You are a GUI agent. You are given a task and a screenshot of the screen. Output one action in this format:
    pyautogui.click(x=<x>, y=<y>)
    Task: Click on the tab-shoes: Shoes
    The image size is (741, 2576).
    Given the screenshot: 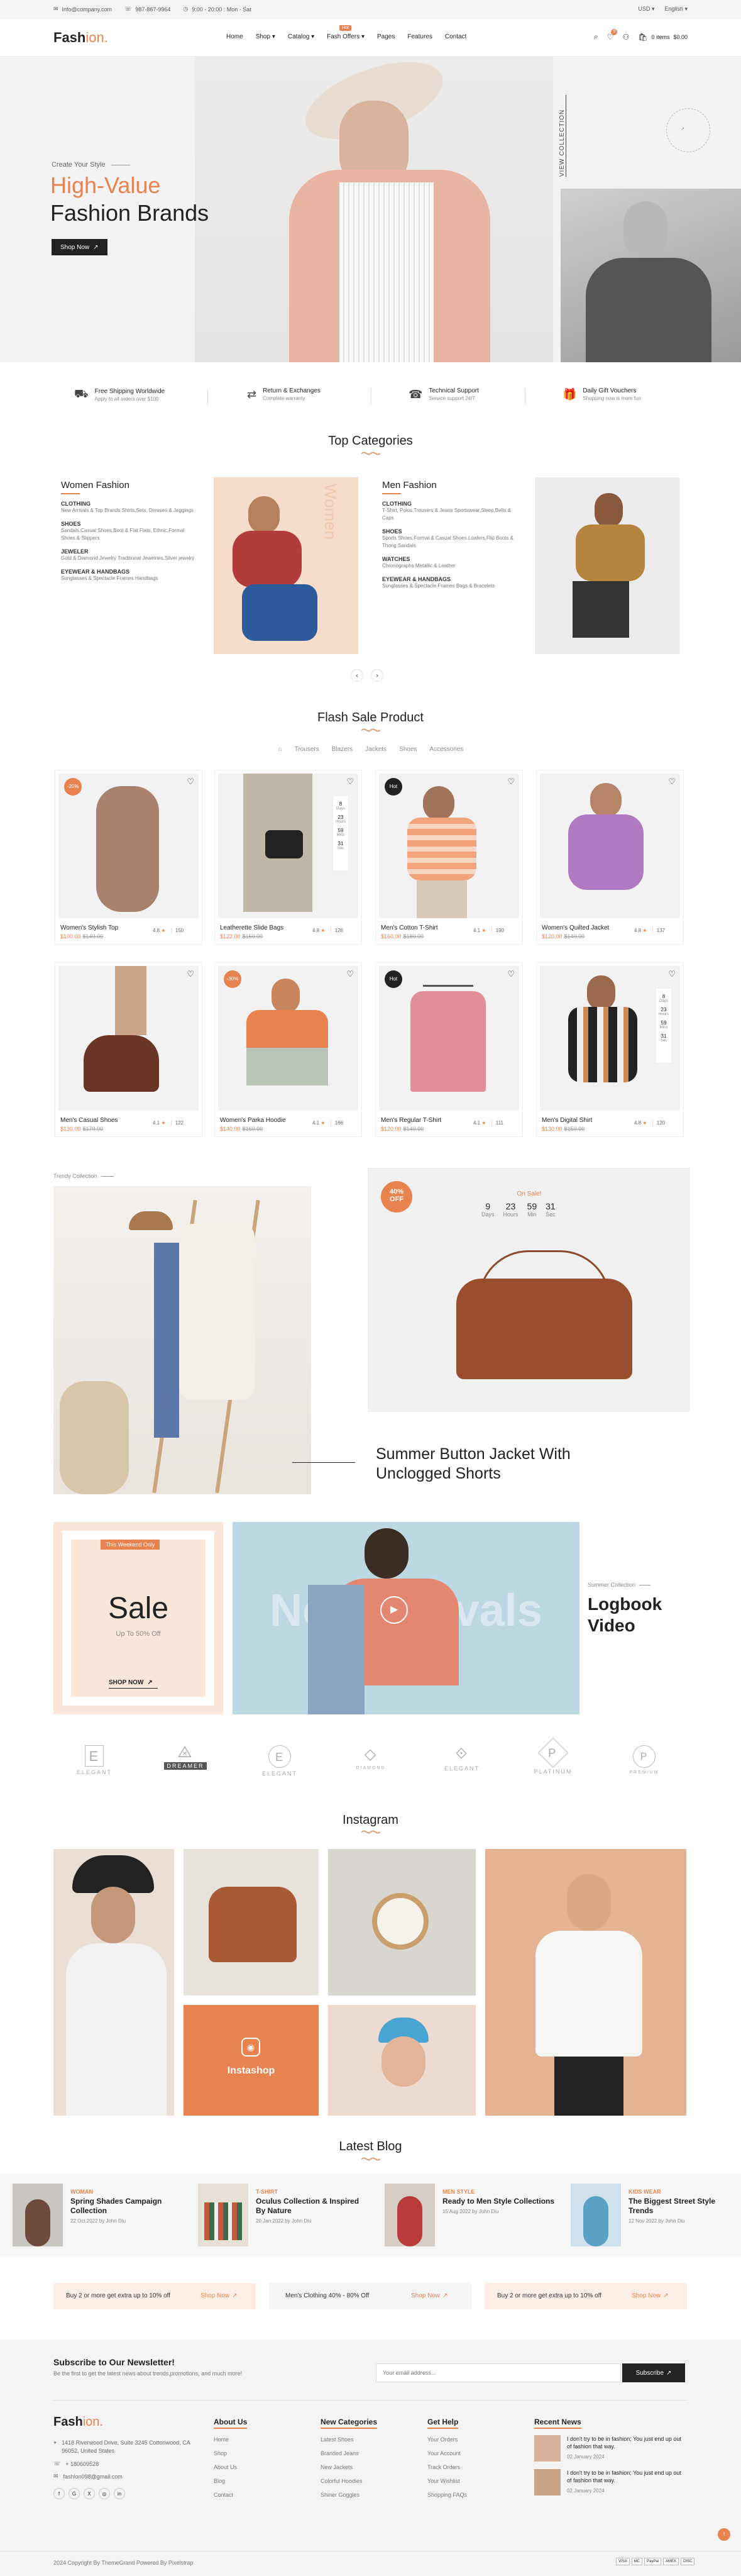 What is the action you would take?
    pyautogui.click(x=408, y=749)
    